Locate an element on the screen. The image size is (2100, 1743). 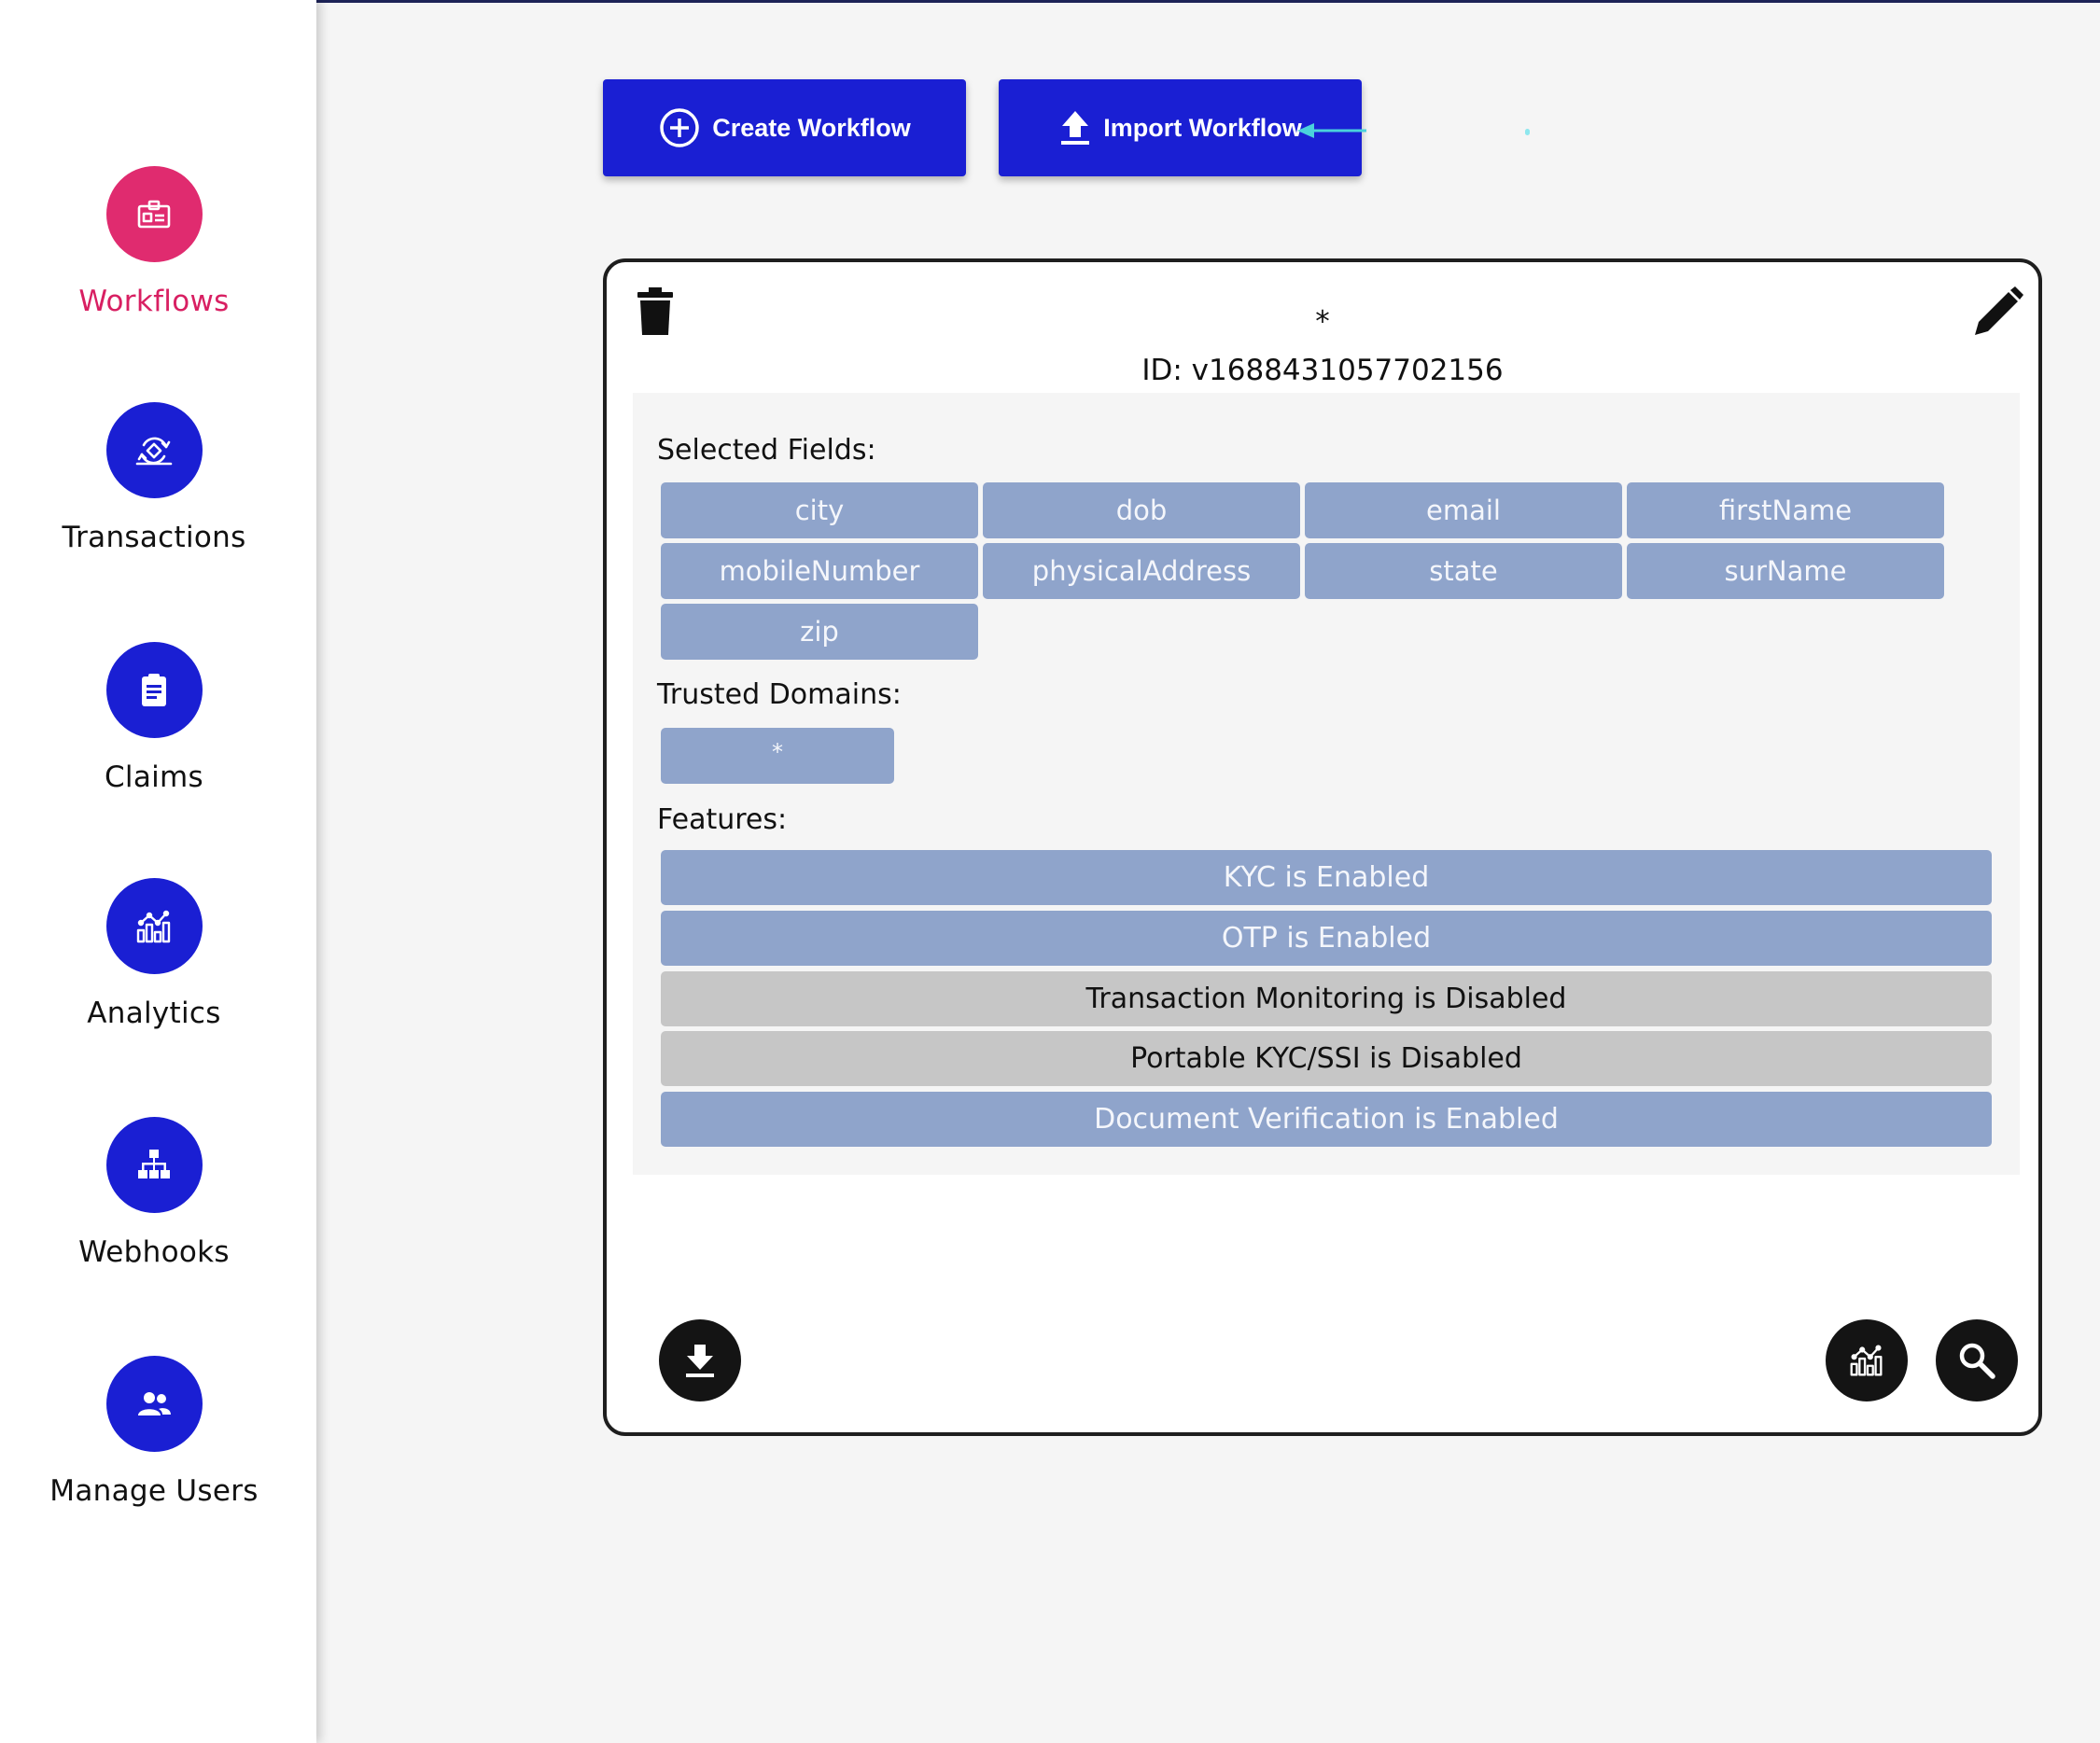
domain-chip: * is located at coordinates (777, 756).